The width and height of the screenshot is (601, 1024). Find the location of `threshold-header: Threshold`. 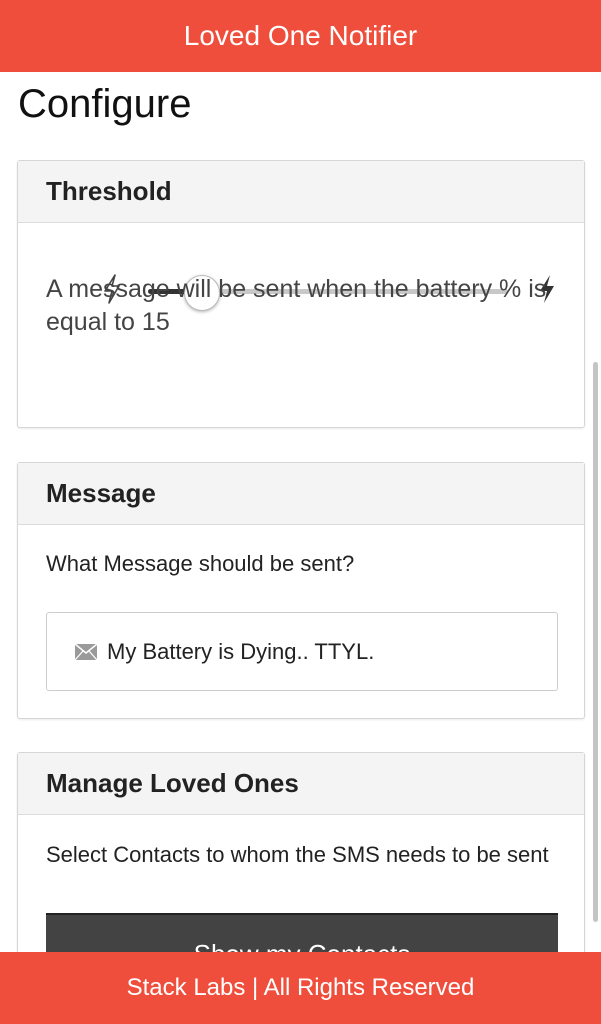

threshold-header: Threshold is located at coordinates (301, 192).